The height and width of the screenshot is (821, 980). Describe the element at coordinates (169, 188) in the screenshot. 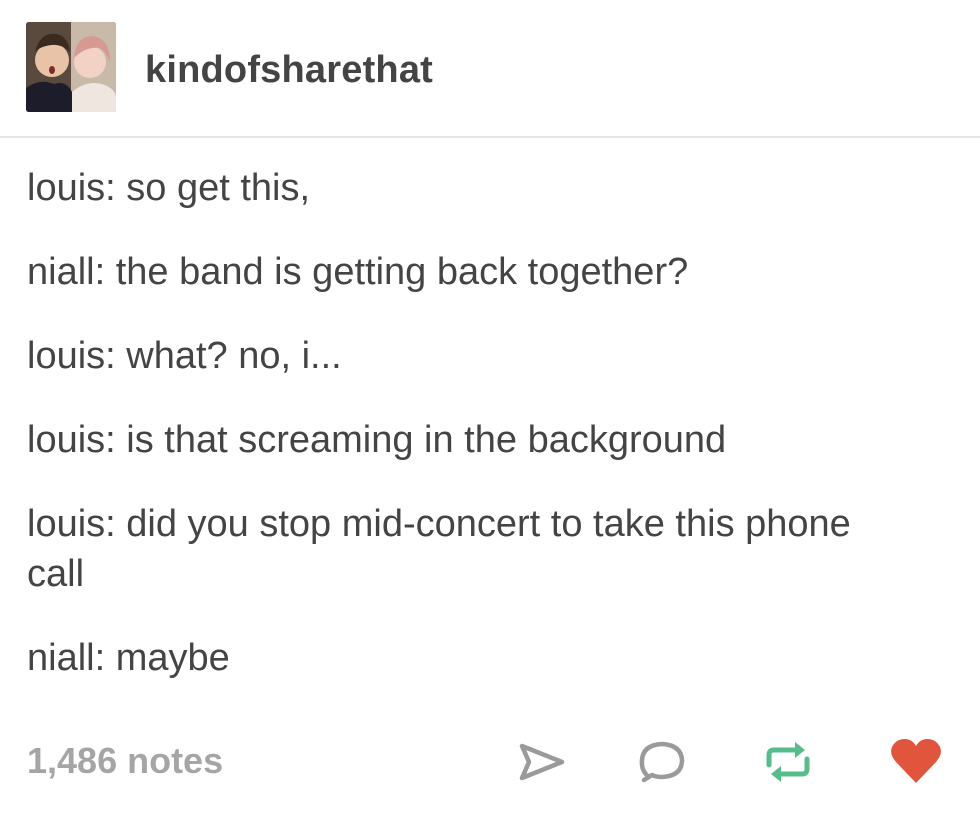

I see `dialogue-line: louis: so get this,` at that location.